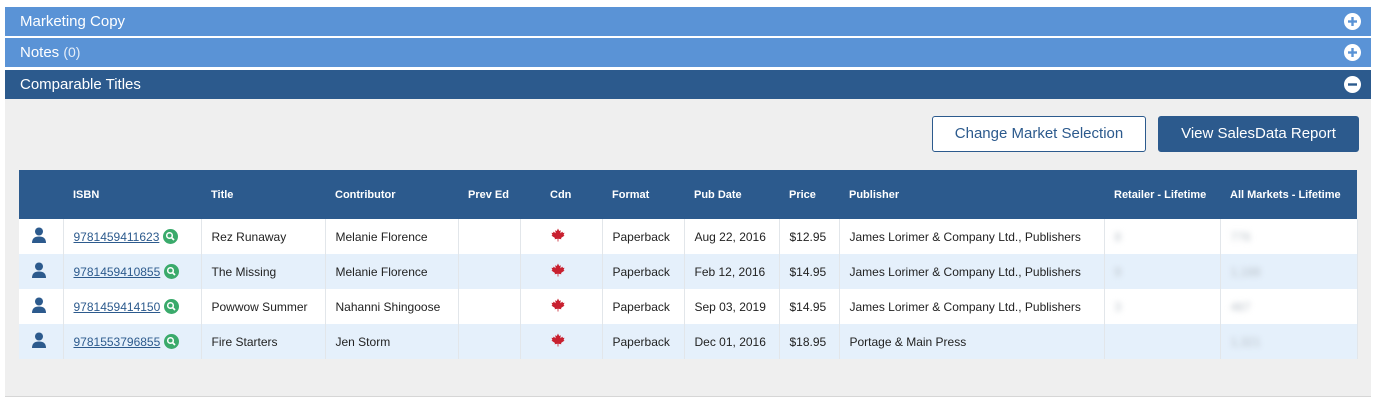 The image size is (1378, 404). Describe the element at coordinates (1240, 306) in the screenshot. I see `all-markets-lifetime-value: 487` at that location.